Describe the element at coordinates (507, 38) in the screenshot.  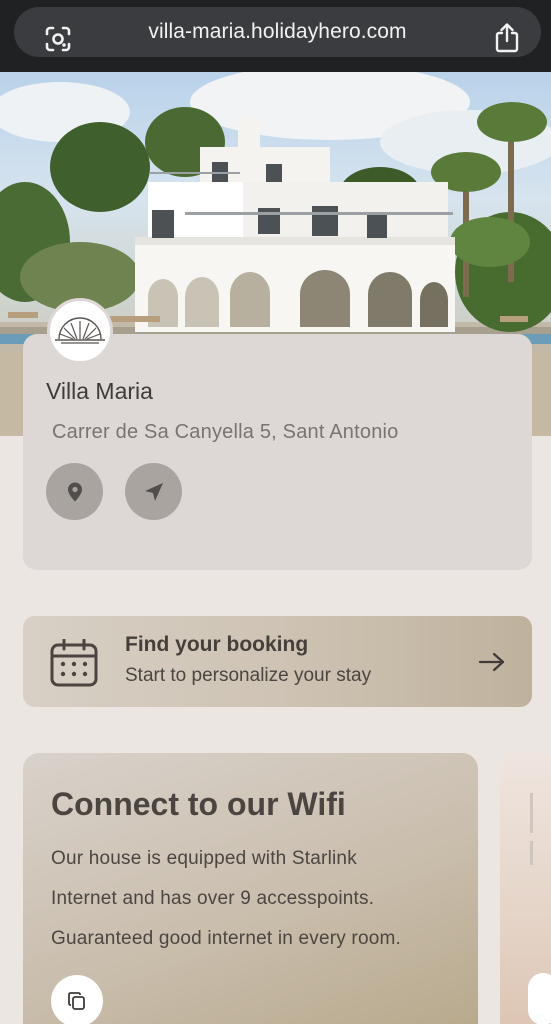
I see `share-icon` at that location.